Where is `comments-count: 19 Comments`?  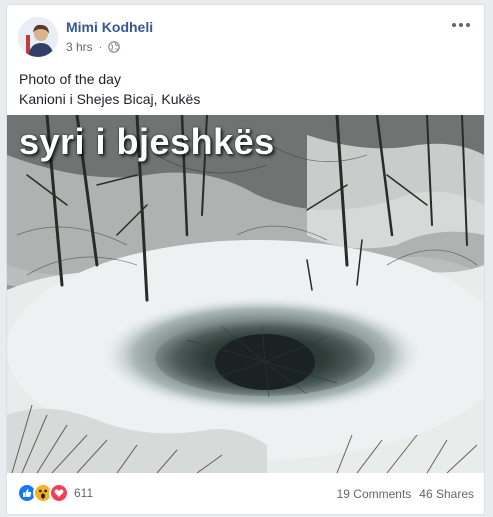 comments-count: 19 Comments is located at coordinates (374, 494).